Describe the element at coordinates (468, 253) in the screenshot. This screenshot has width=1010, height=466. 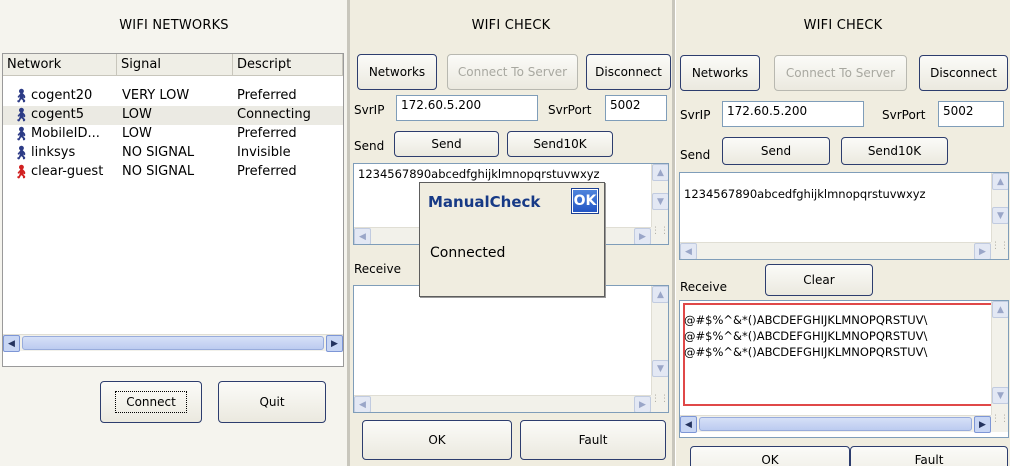
I see `dialog-message: Connected` at that location.